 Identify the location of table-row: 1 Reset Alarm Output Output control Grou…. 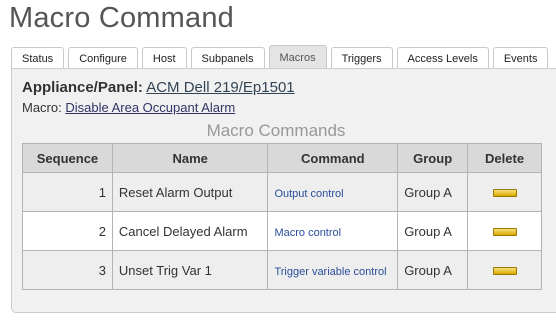
(282, 192).